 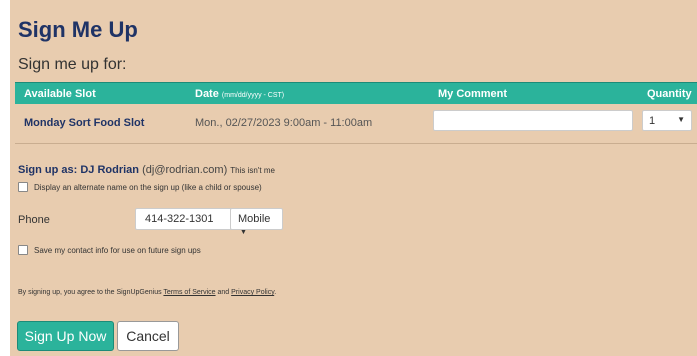 I want to click on header-quantity: Quantity, so click(x=669, y=94).